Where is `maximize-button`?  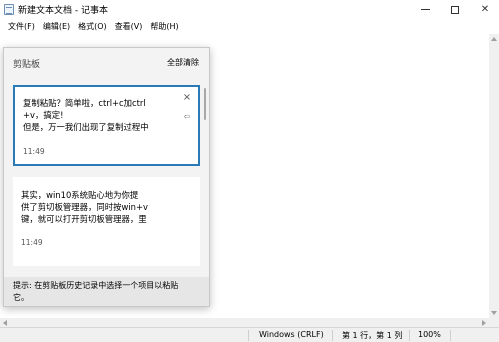
maximize-button is located at coordinates (455, 9).